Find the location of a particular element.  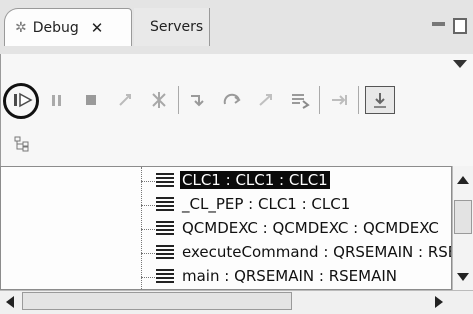

suspend-button is located at coordinates (57, 100).